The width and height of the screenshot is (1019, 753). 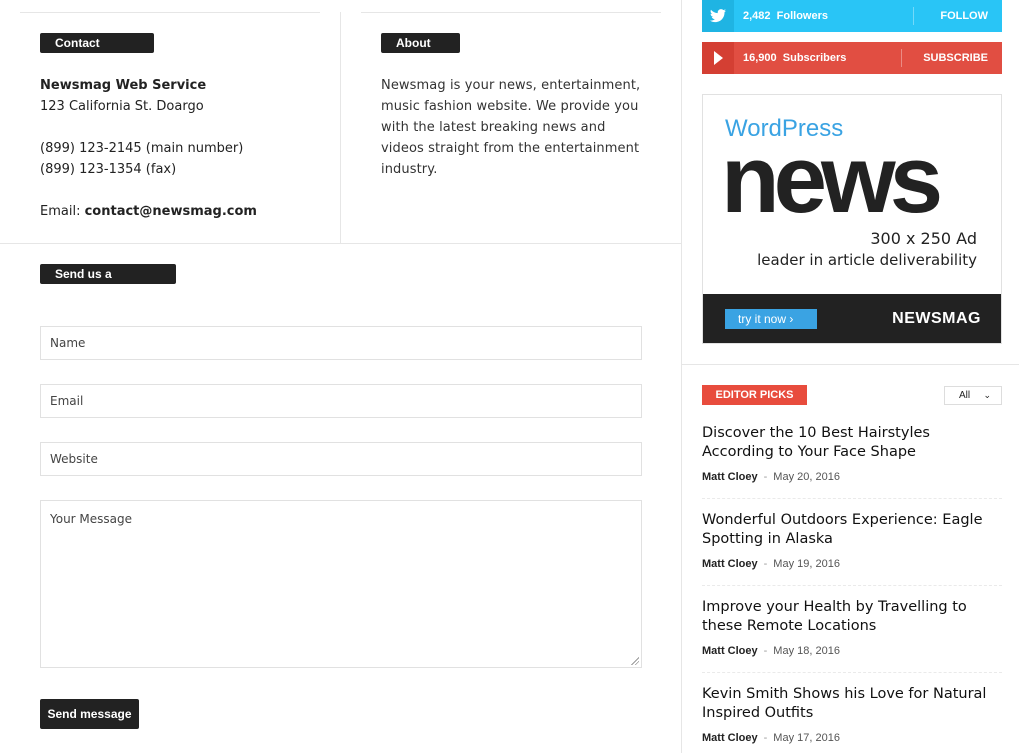 I want to click on youtube-play-icon, so click(x=718, y=58).